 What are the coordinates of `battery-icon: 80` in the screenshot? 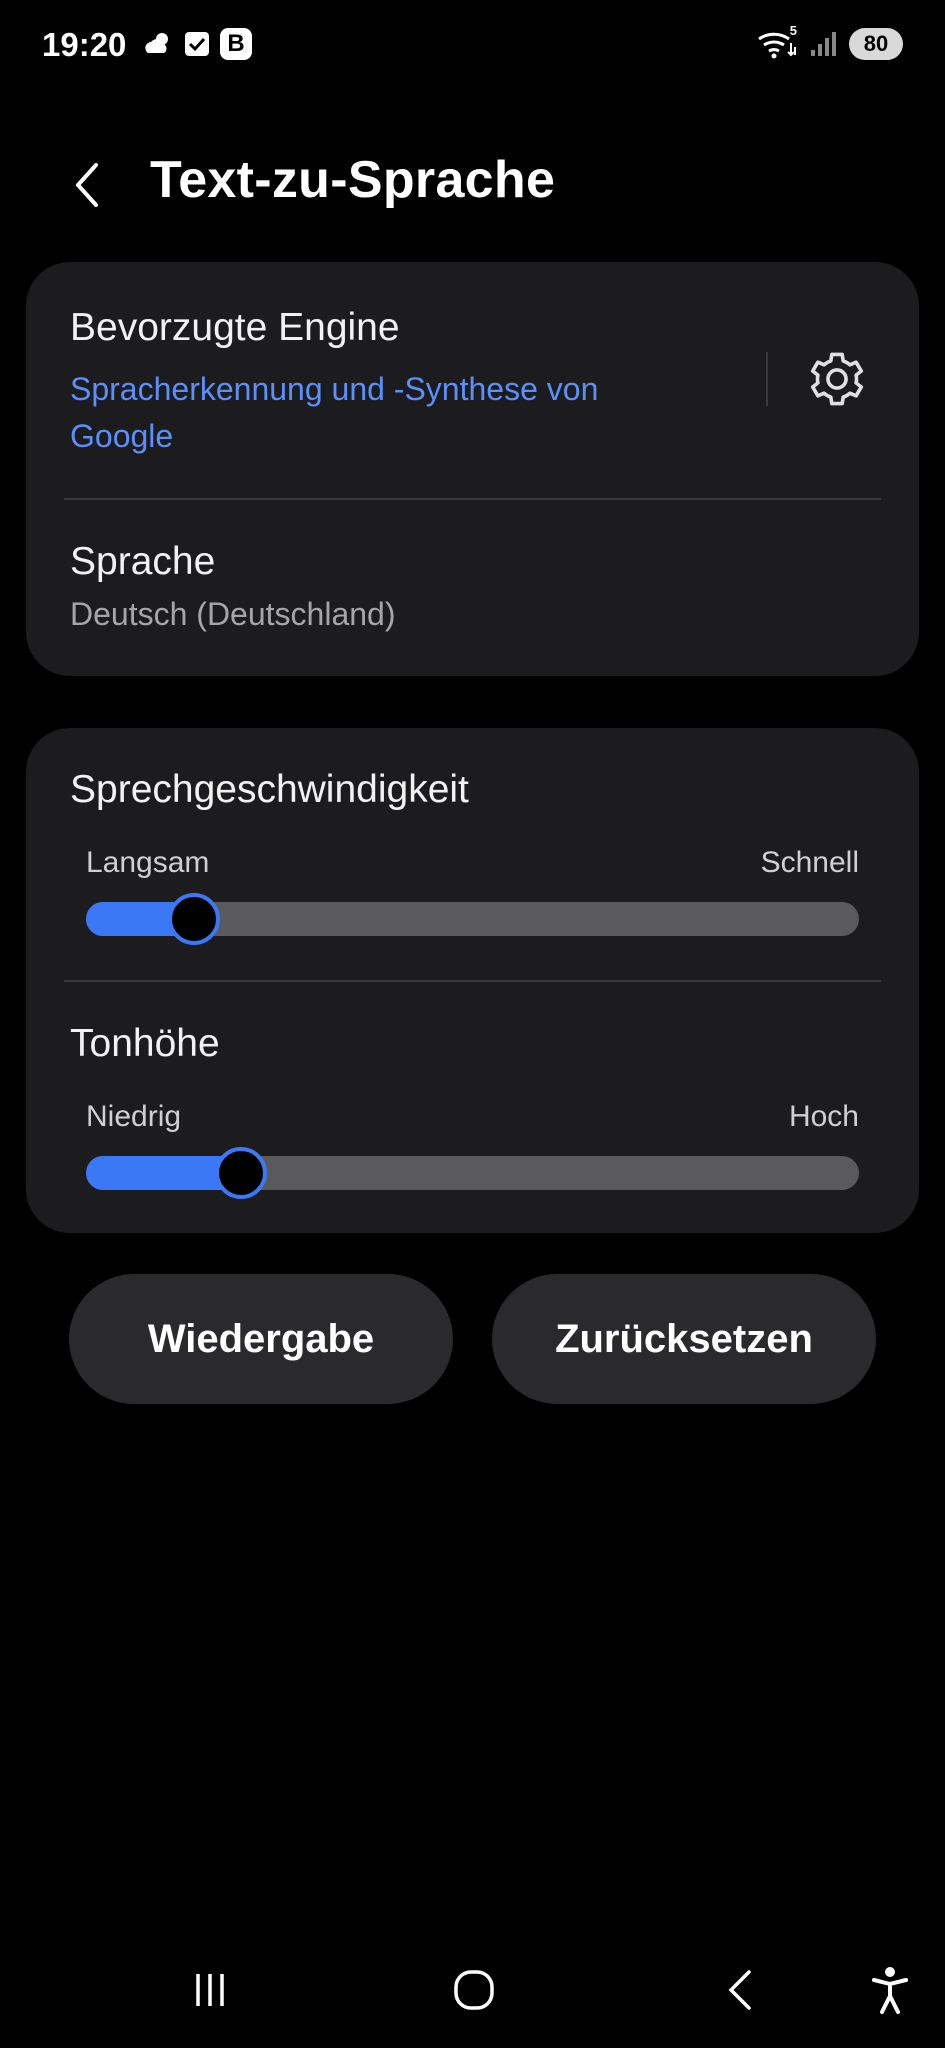 It's located at (876, 44).